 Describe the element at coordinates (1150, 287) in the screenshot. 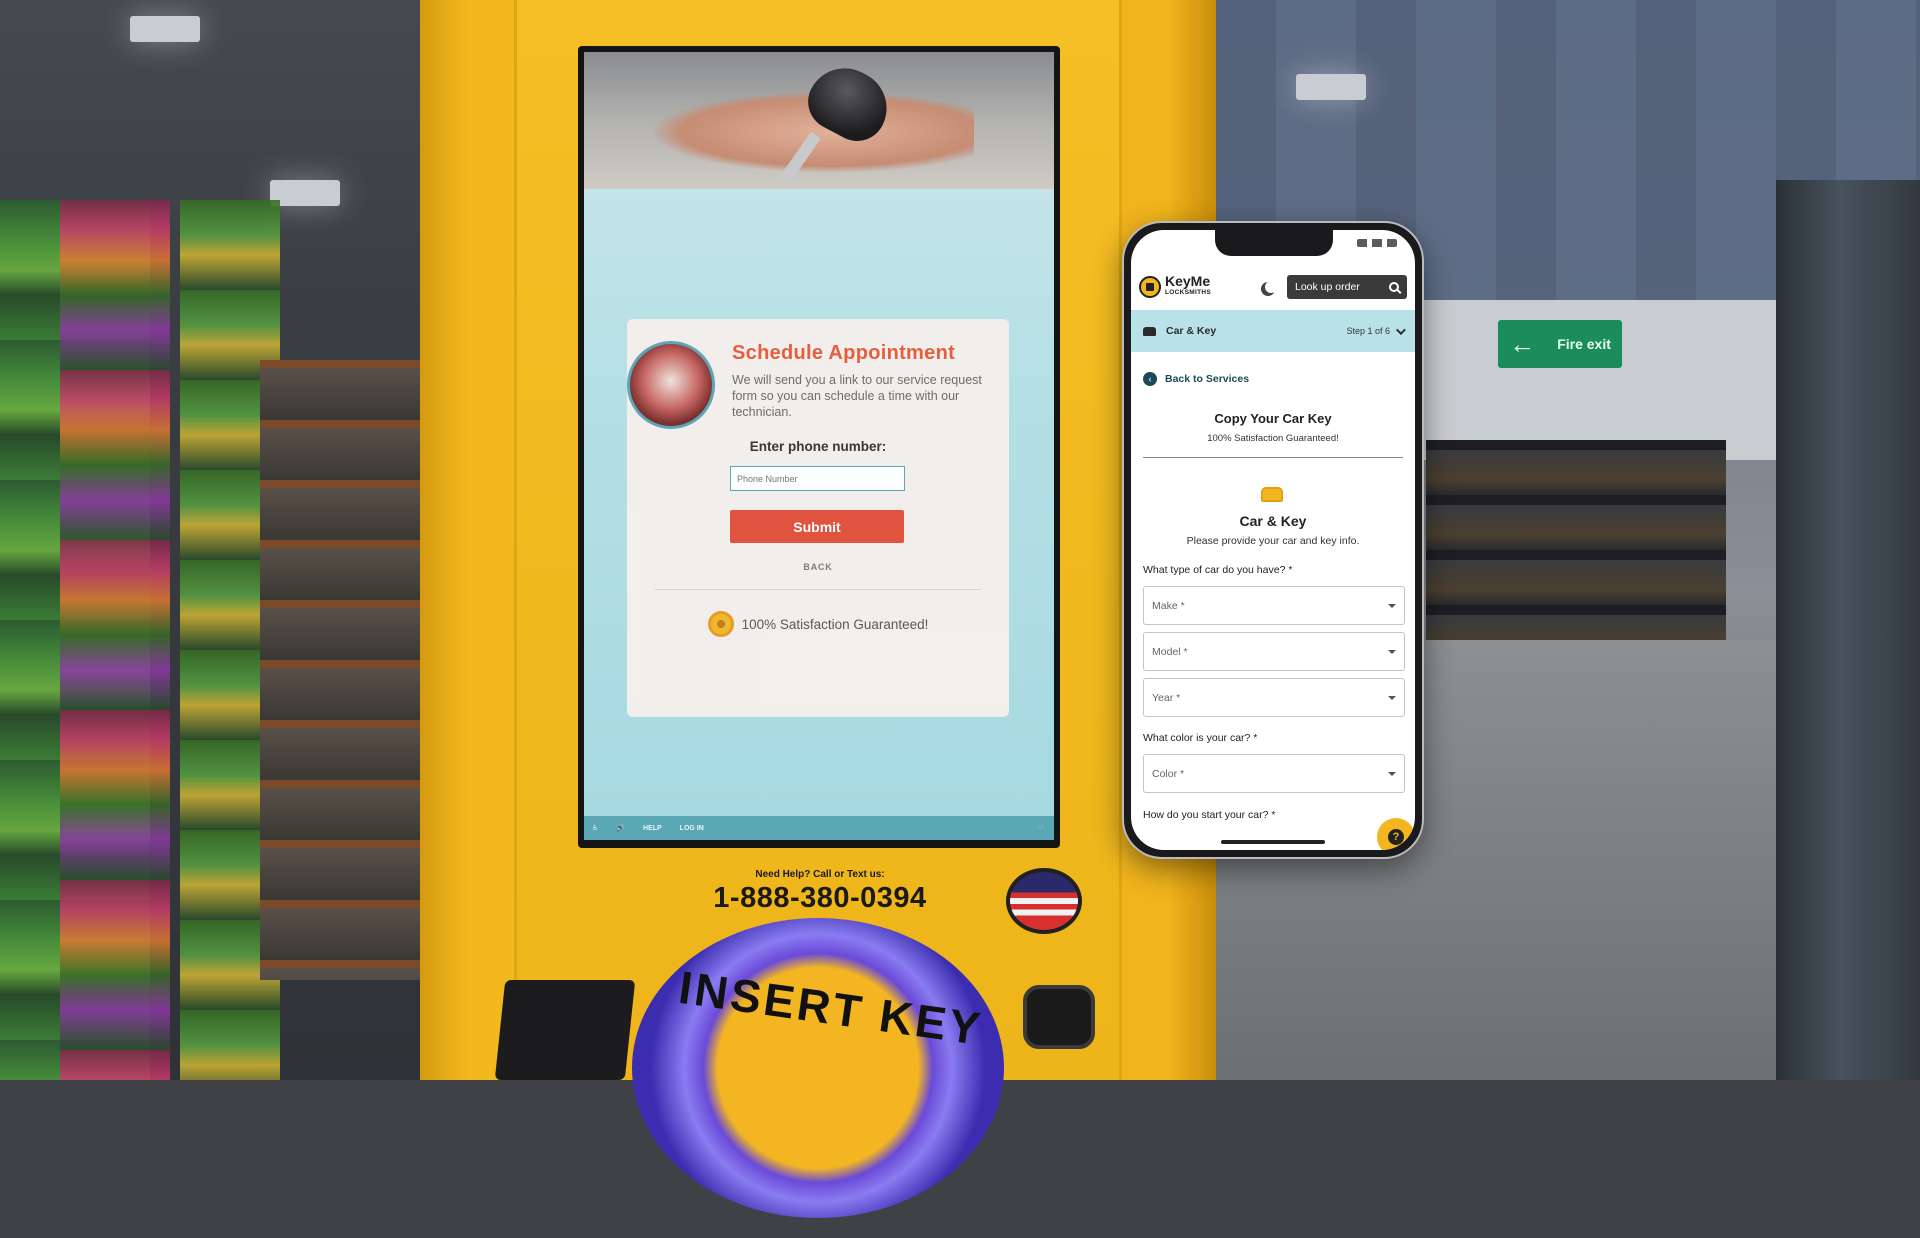

I see `keyme-logo-icon` at that location.